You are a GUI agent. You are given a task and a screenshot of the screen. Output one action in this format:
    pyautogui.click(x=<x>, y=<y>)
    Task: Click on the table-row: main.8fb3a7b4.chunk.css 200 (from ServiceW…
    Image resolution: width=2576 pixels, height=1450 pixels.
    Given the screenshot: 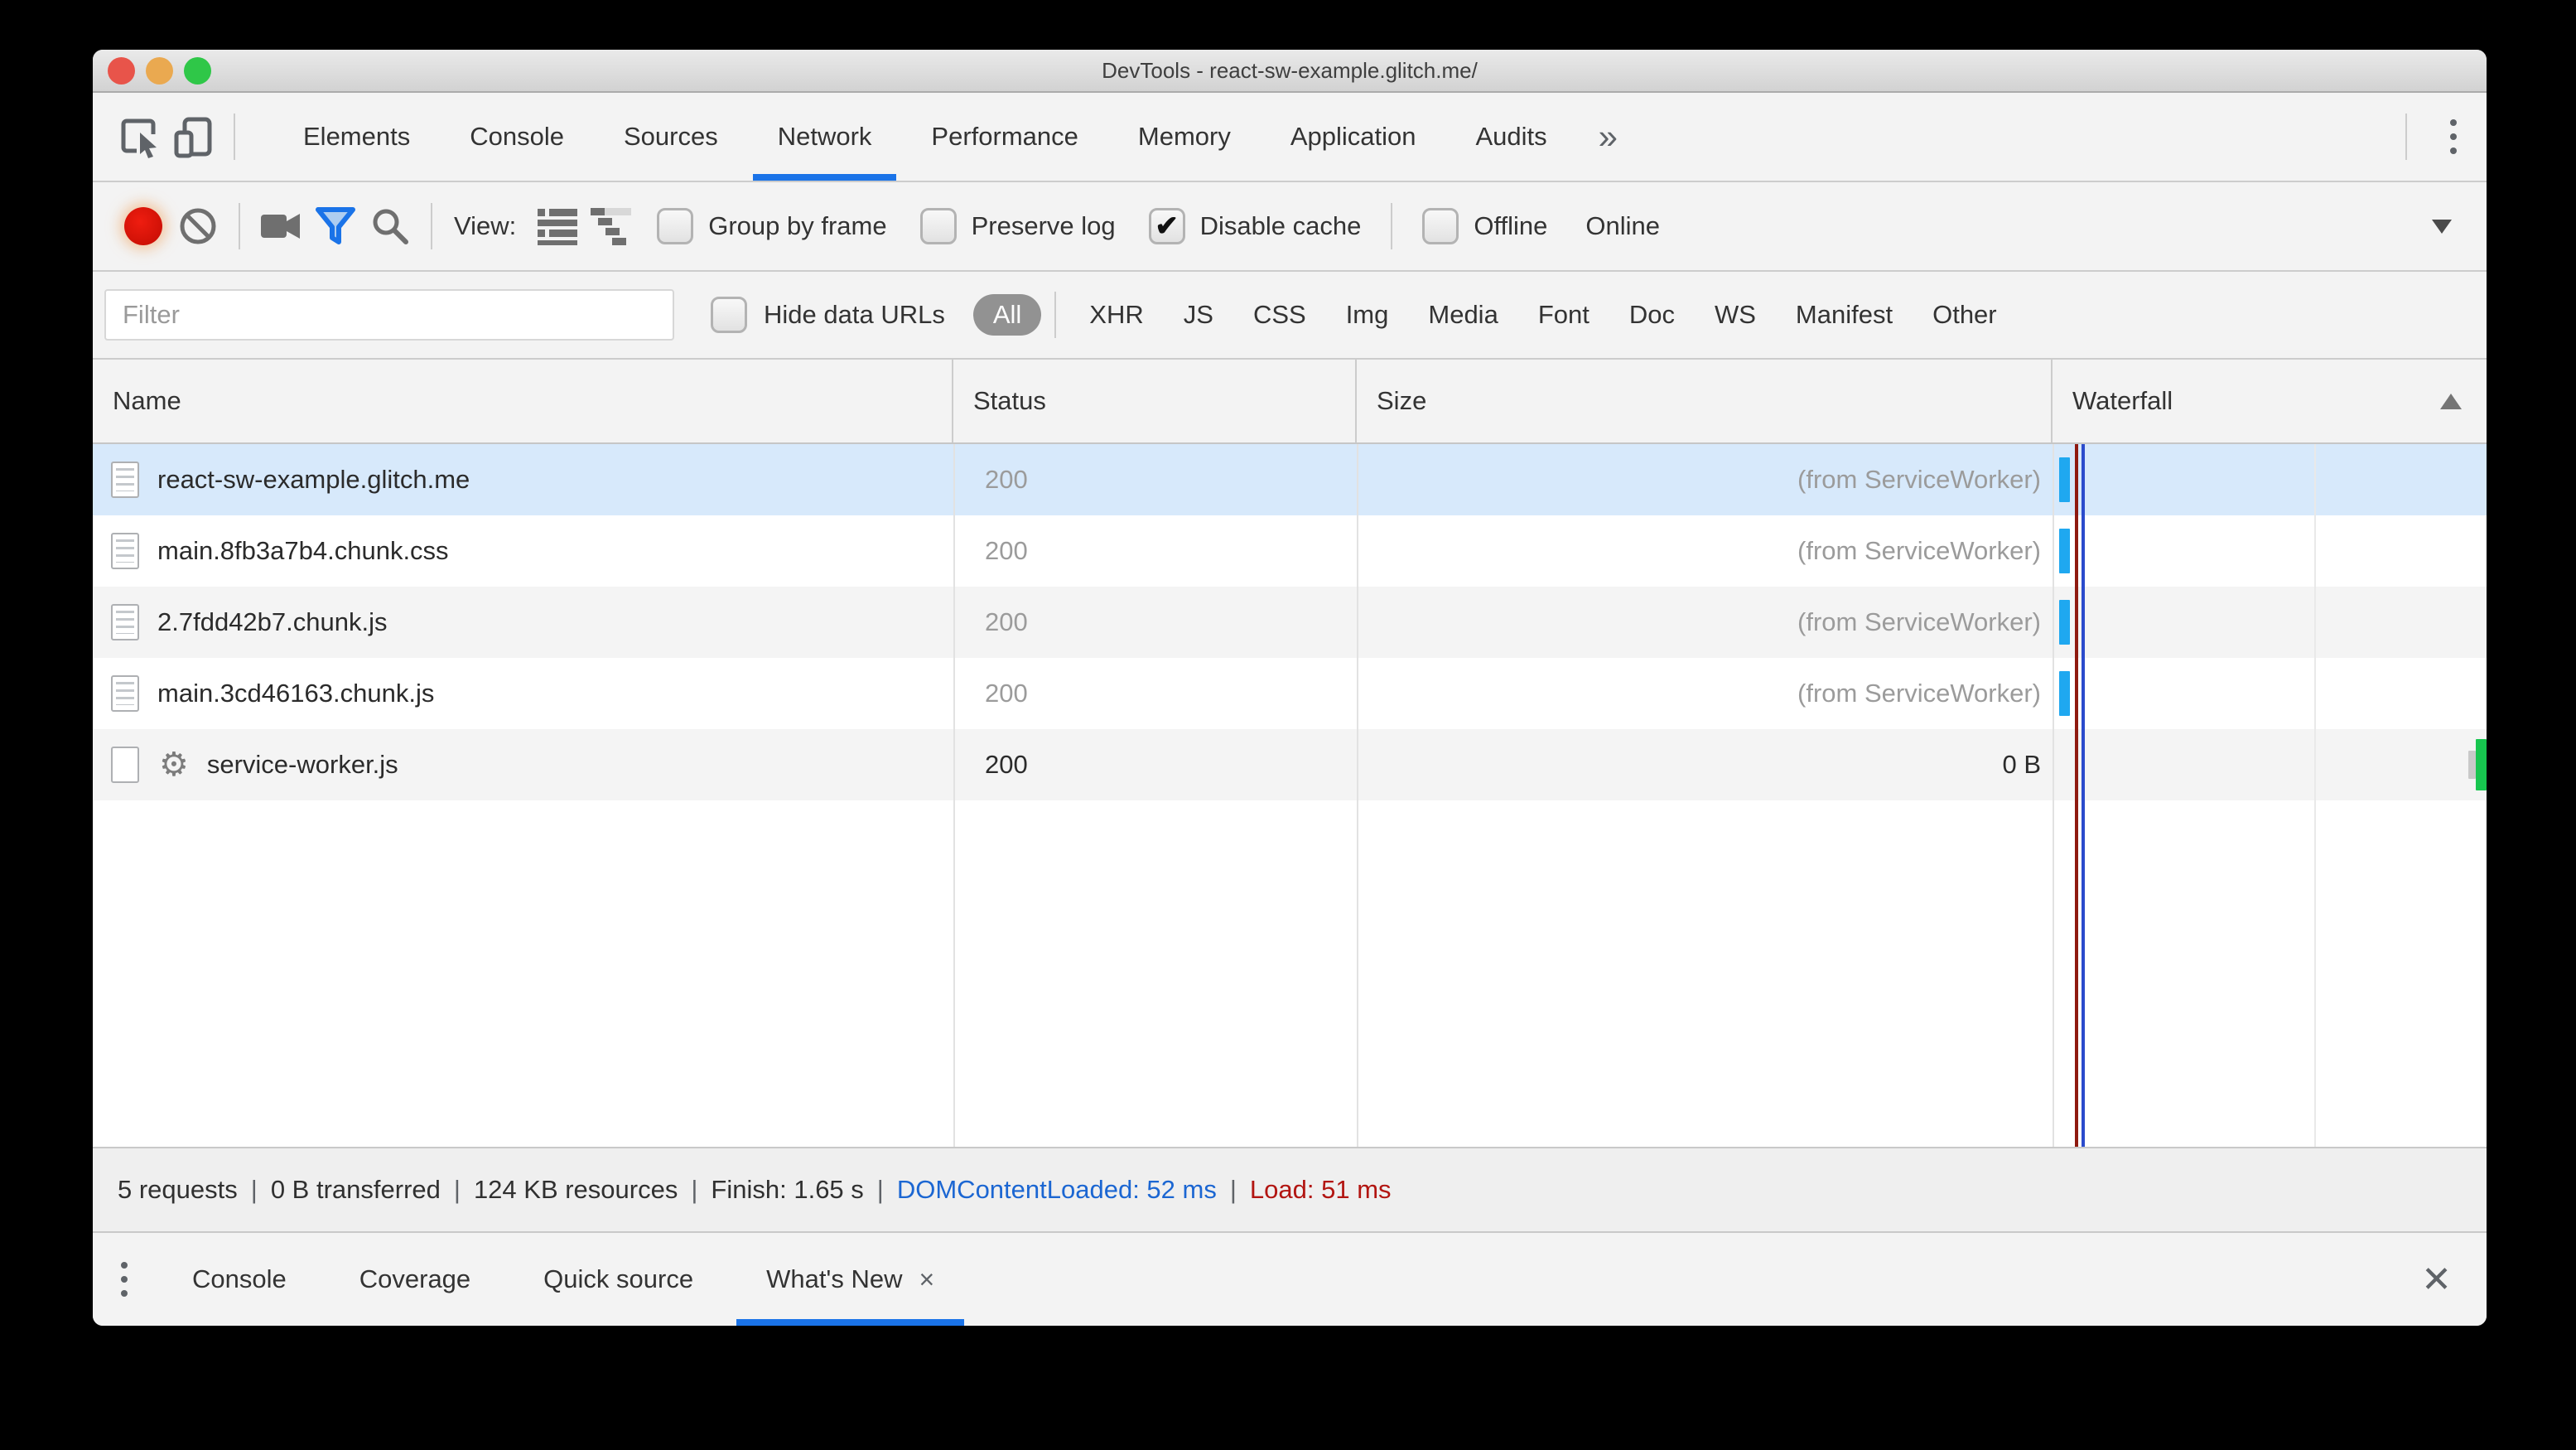 What is the action you would take?
    pyautogui.click(x=1290, y=551)
    